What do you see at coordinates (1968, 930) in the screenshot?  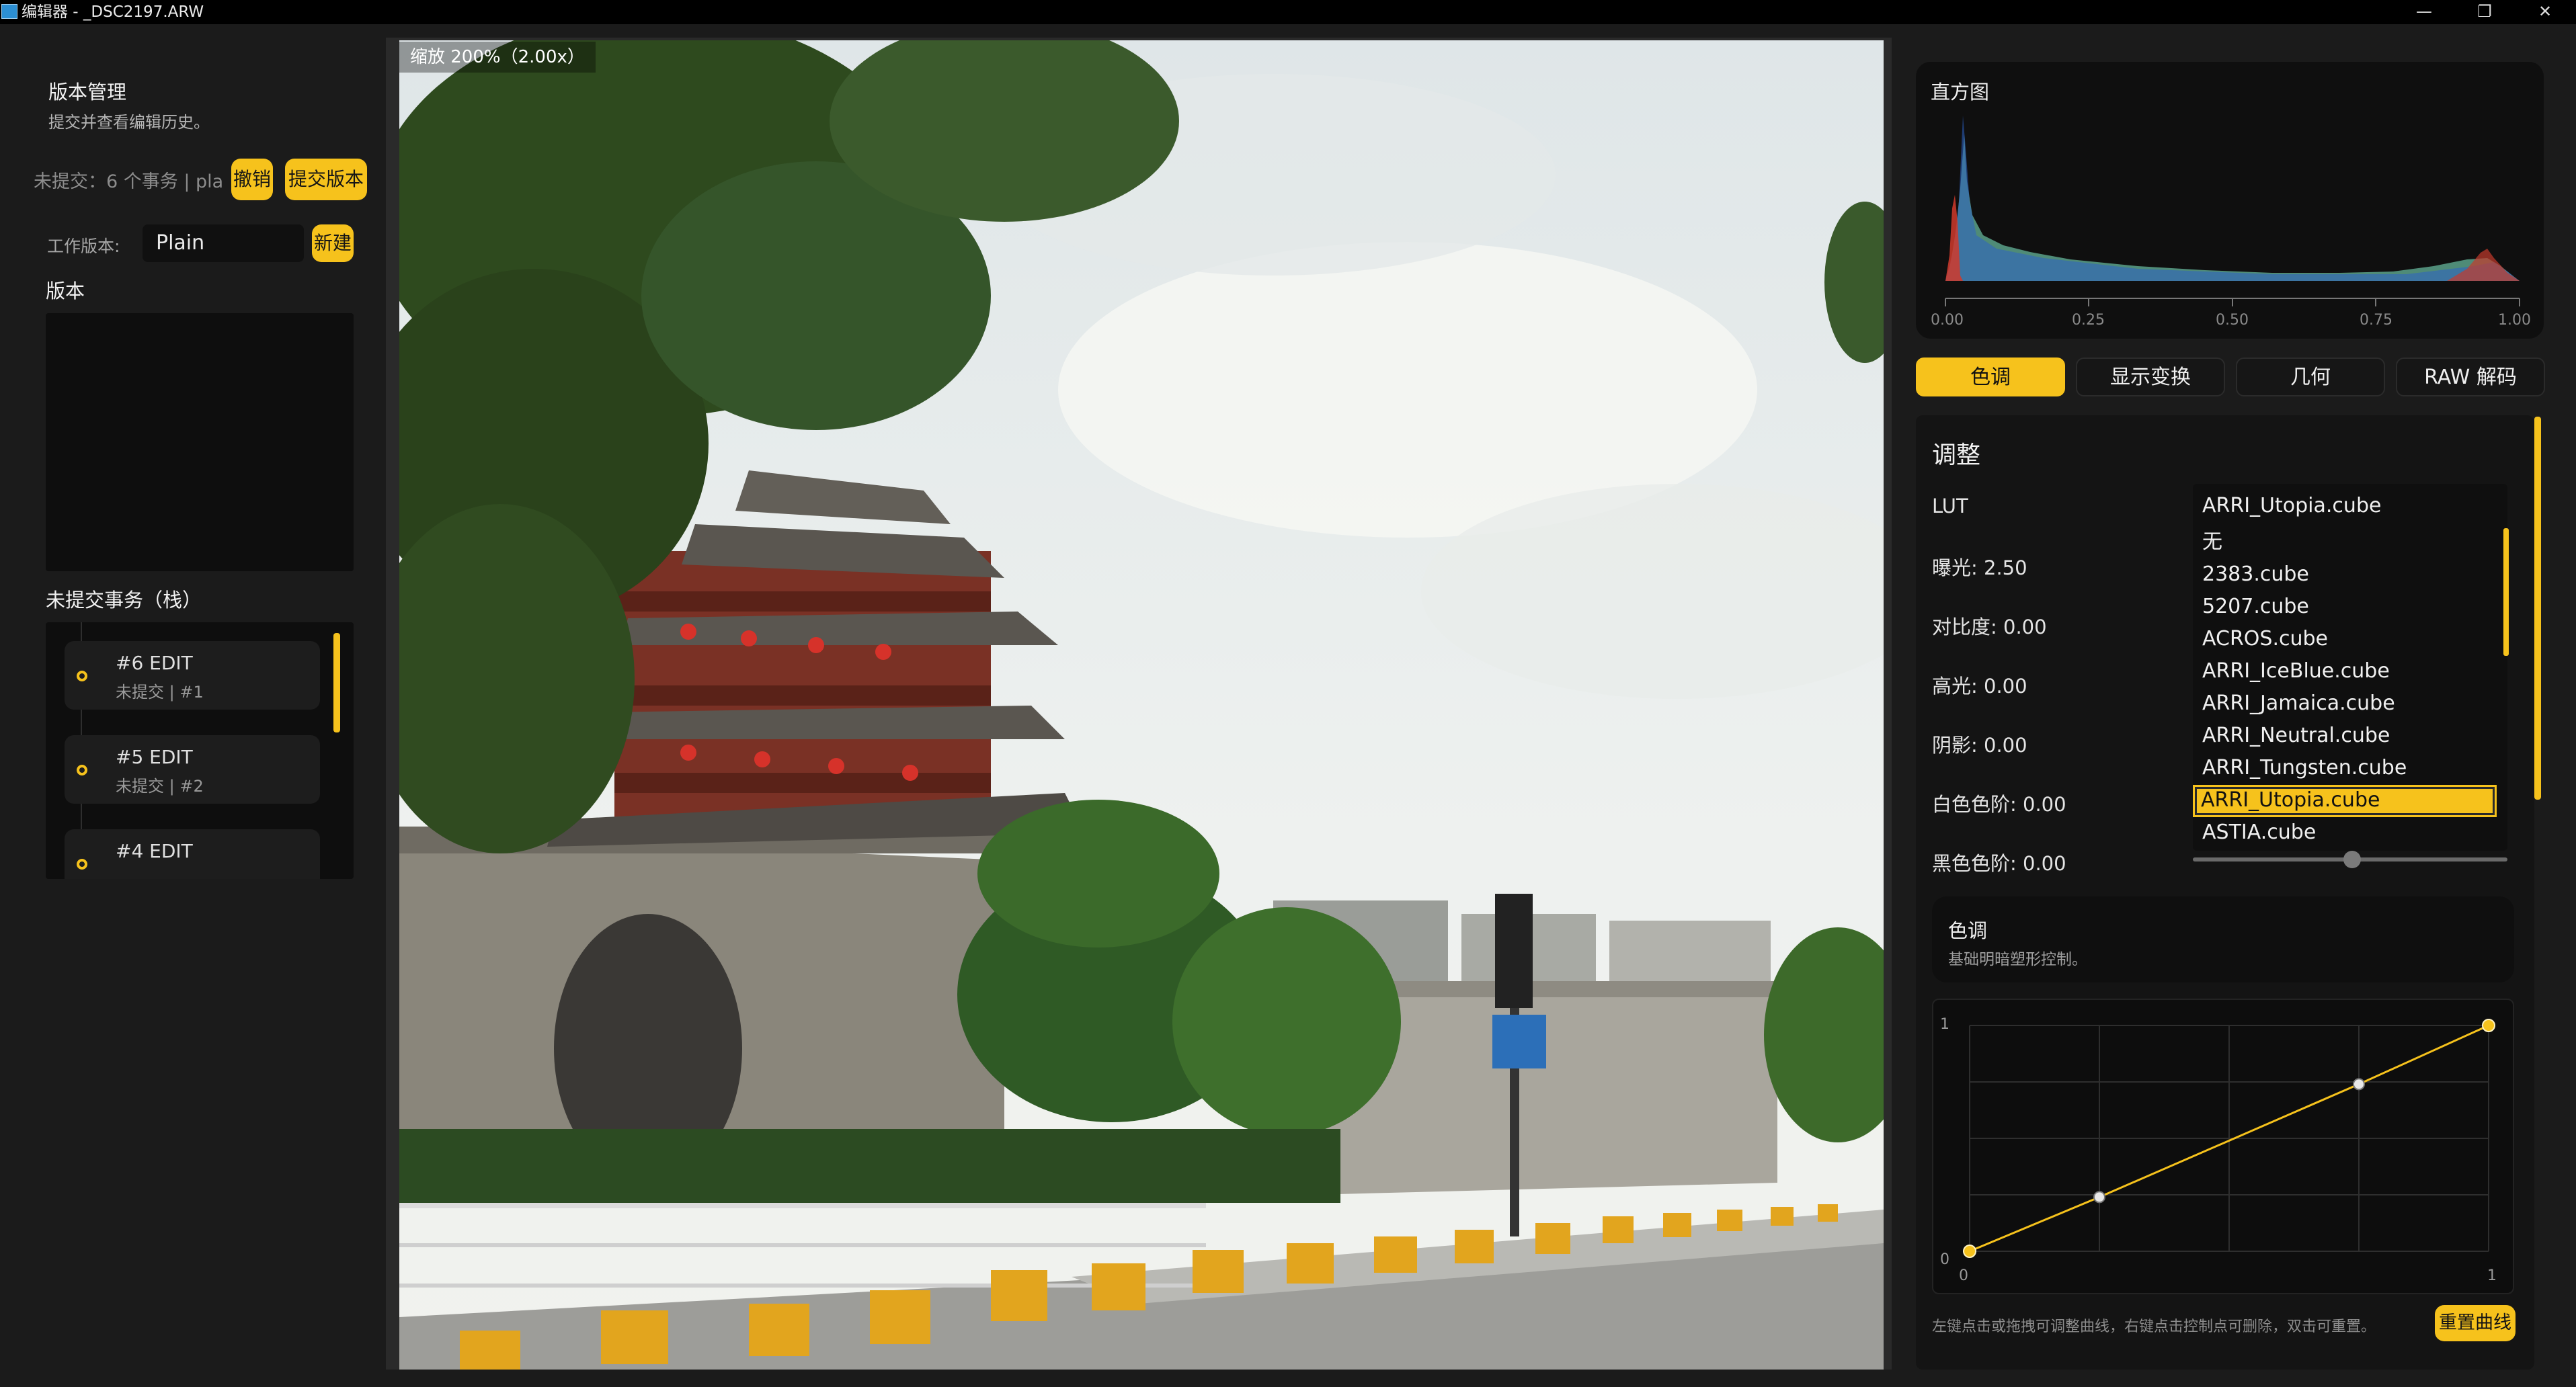 I see `tone-title: 色调` at bounding box center [1968, 930].